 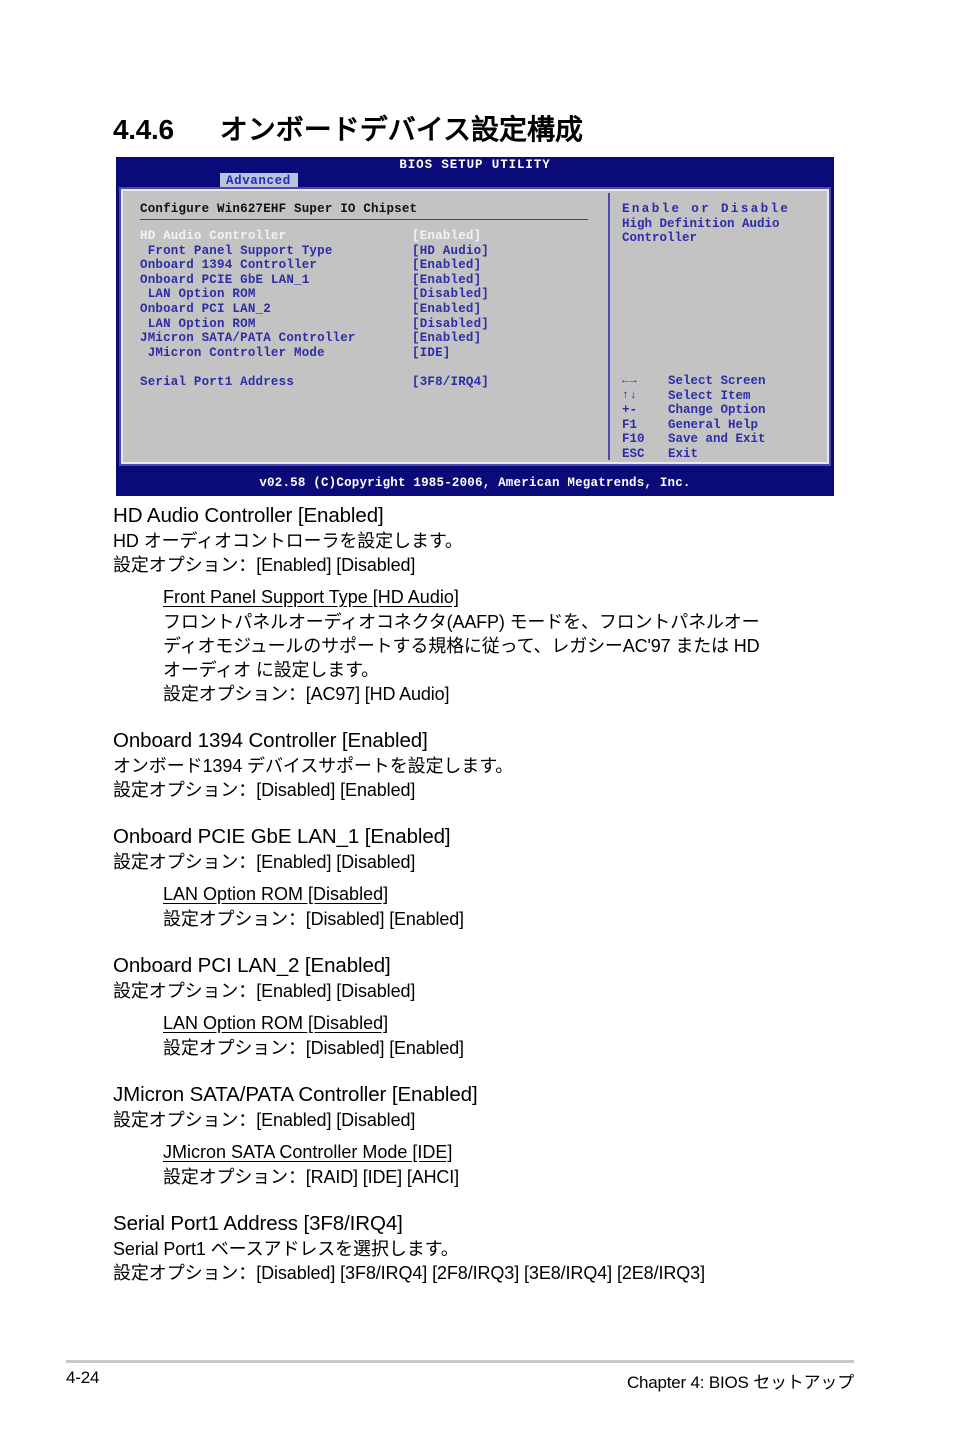 What do you see at coordinates (691, 396) in the screenshot?
I see `bios-key-row: ↑↓ Select Item` at bounding box center [691, 396].